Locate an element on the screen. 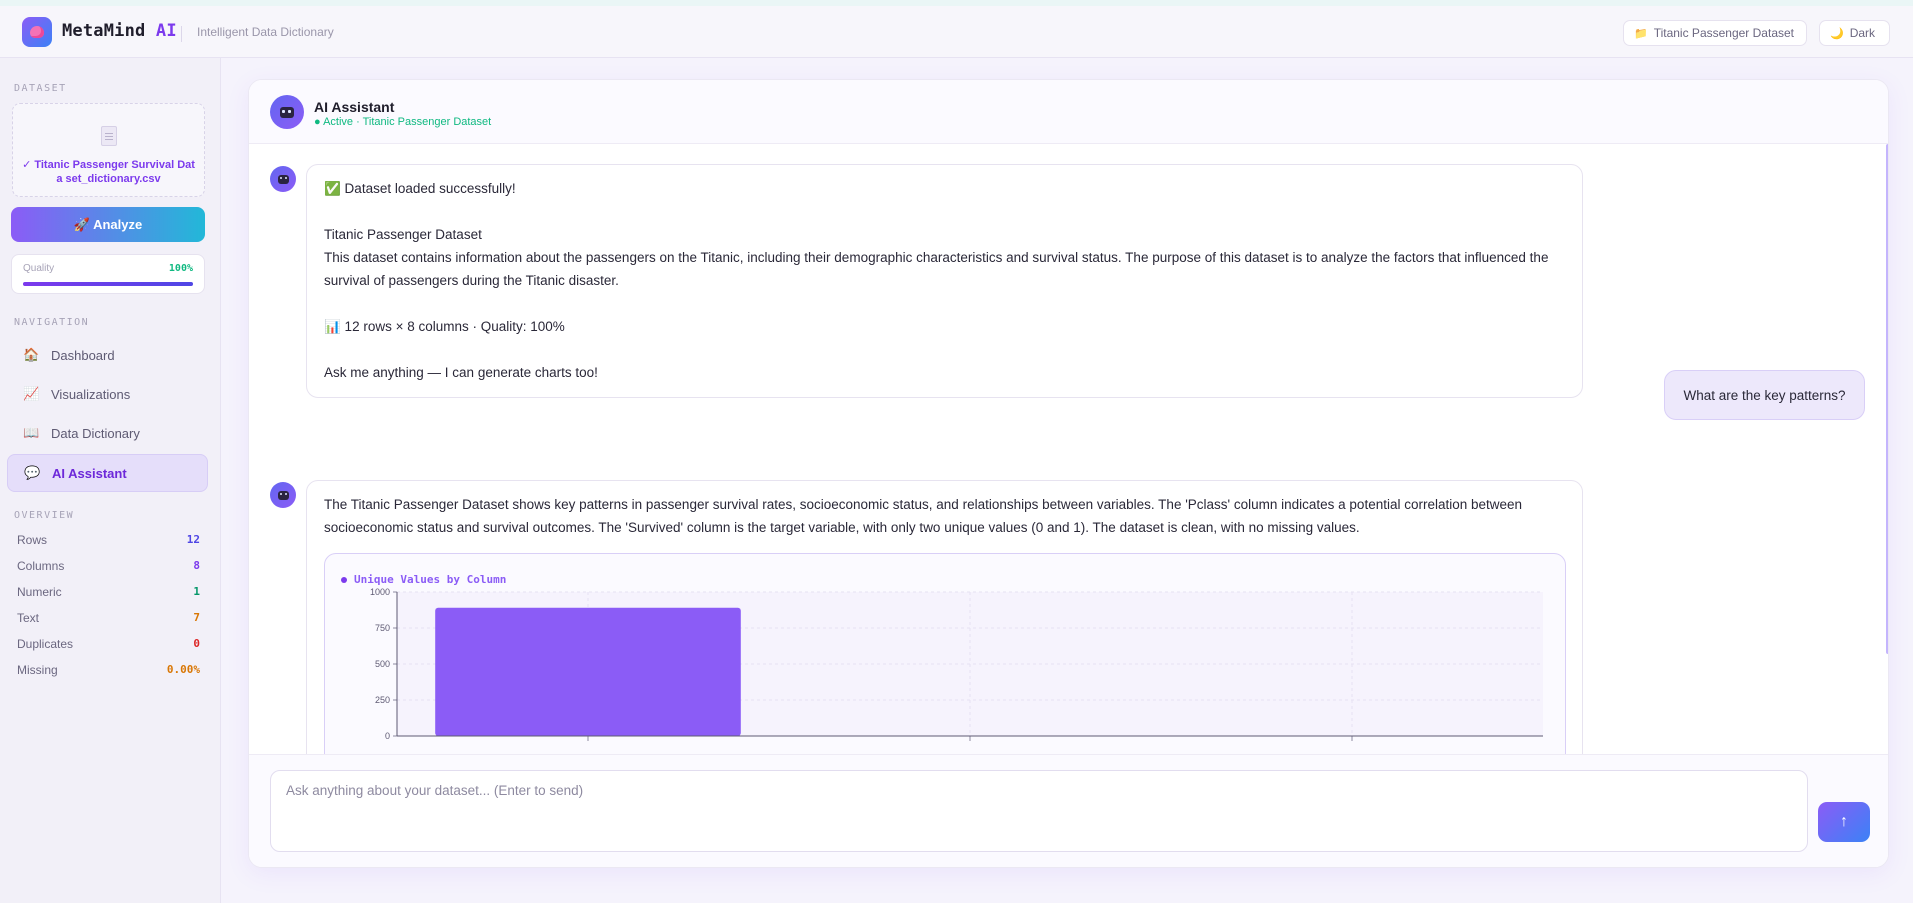 The height and width of the screenshot is (903, 1913). chart-title-dot is located at coordinates (344, 579).